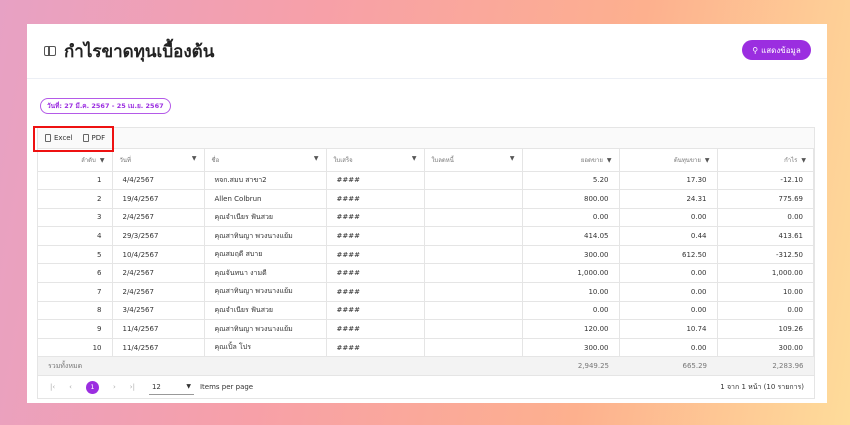 The width and height of the screenshot is (850, 425). Describe the element at coordinates (158, 181) in the screenshot. I see `table-cell: 4/4/2567` at that location.